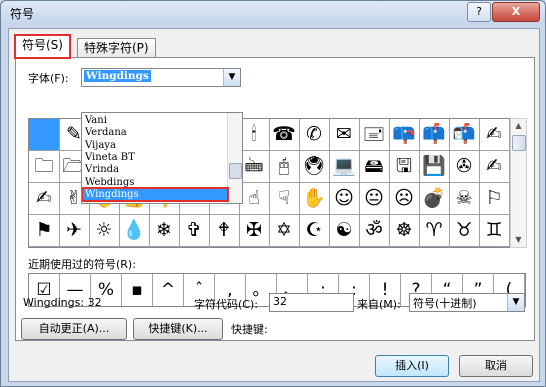 Image resolution: width=546 pixels, height=387 pixels. Describe the element at coordinates (434, 231) in the screenshot. I see `symbol-cell: ♈` at that location.